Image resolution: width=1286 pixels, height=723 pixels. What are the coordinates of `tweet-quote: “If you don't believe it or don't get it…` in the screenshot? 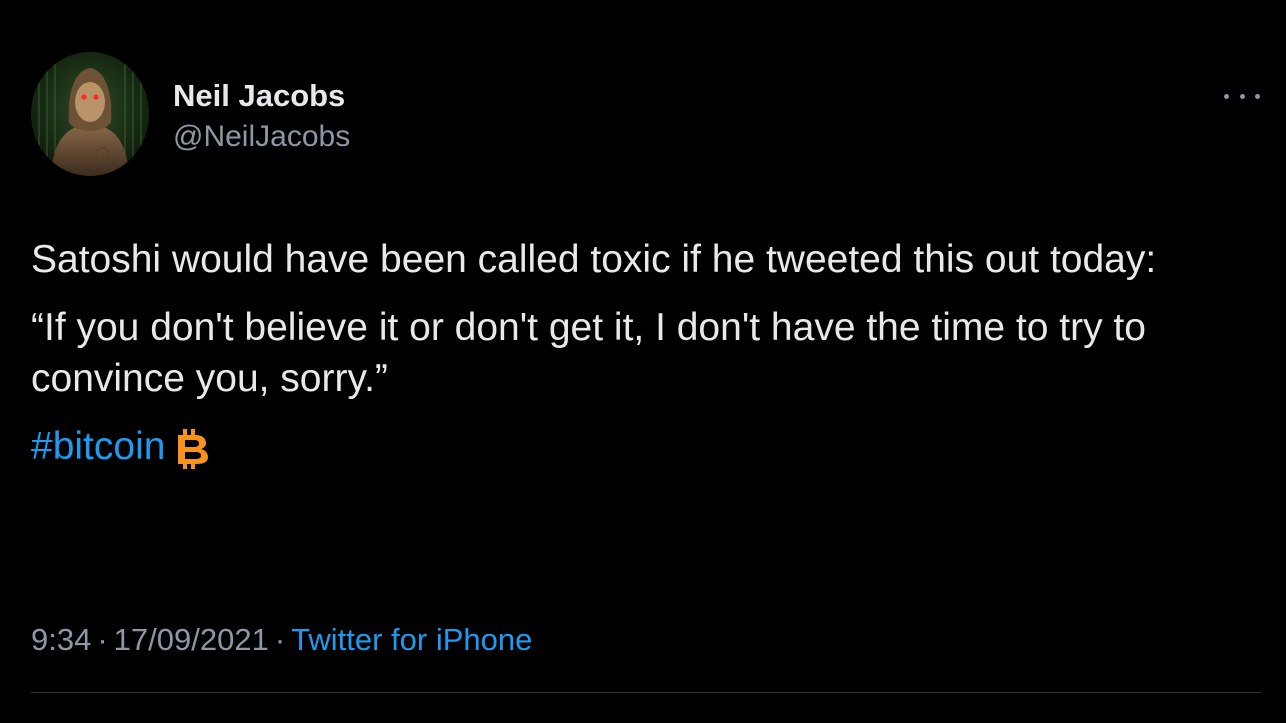 It's located at (588, 353).